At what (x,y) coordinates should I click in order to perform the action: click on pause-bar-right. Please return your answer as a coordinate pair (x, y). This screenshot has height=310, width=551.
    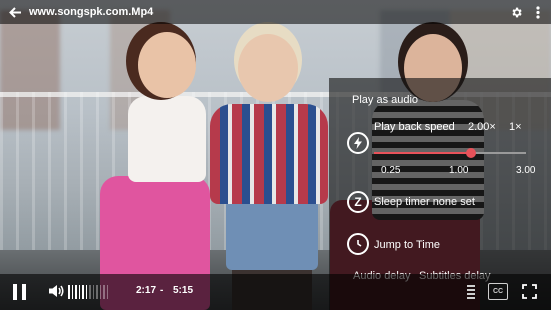
    Looking at the image, I should click on (24, 292).